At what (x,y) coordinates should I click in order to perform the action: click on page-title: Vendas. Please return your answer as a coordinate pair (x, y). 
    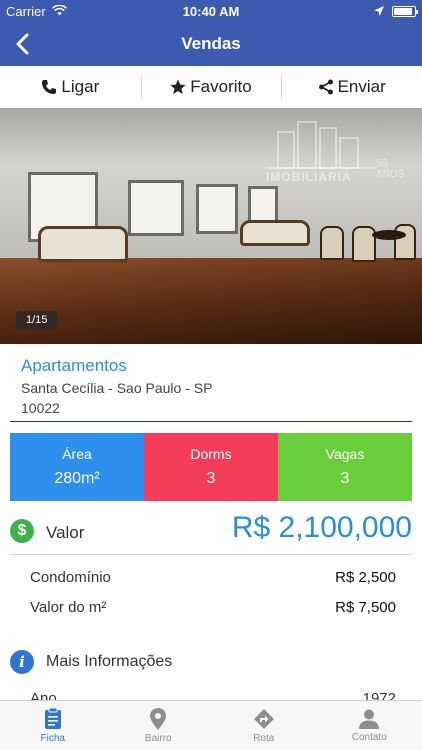
    Looking at the image, I should click on (211, 43).